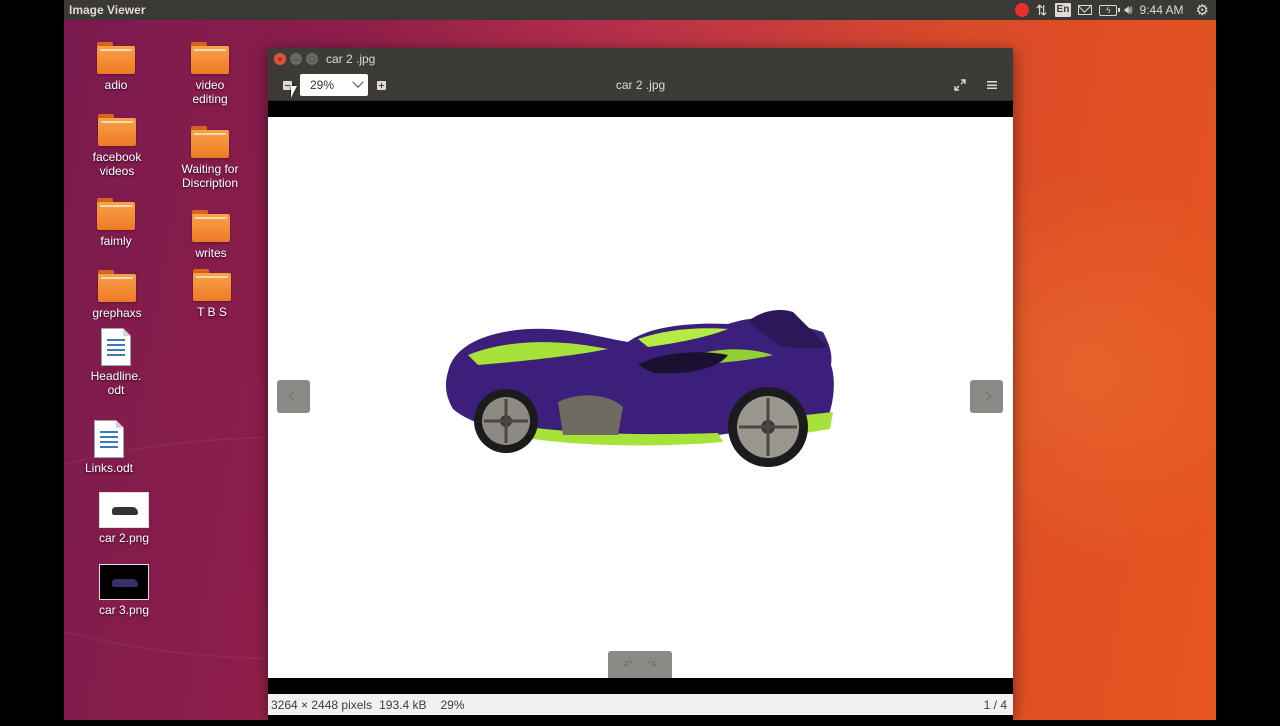  I want to click on desktop-icon-label: car 2.png, so click(124, 538).